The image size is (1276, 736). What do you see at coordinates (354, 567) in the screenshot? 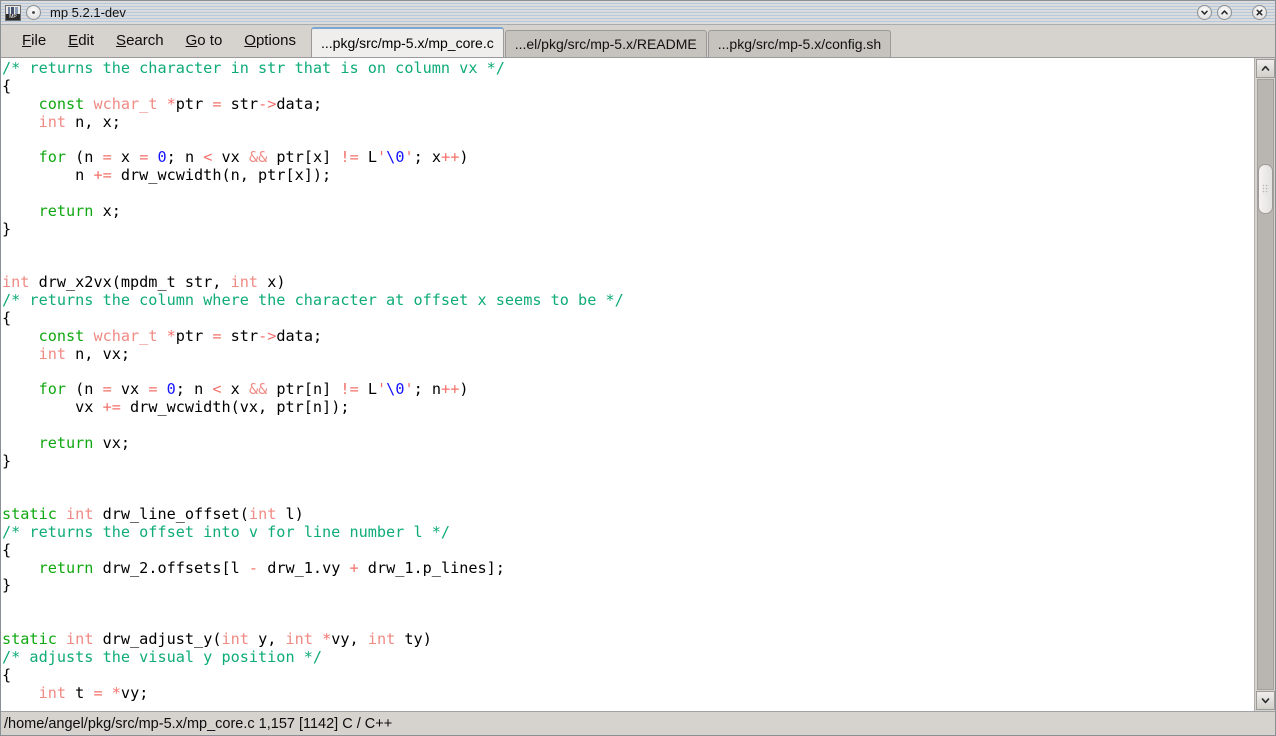
I see `code-token-op: +` at bounding box center [354, 567].